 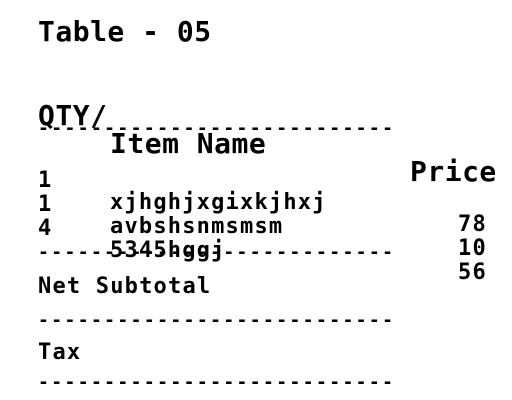 What do you see at coordinates (125, 31) in the screenshot?
I see `table-title: Table - 05` at bounding box center [125, 31].